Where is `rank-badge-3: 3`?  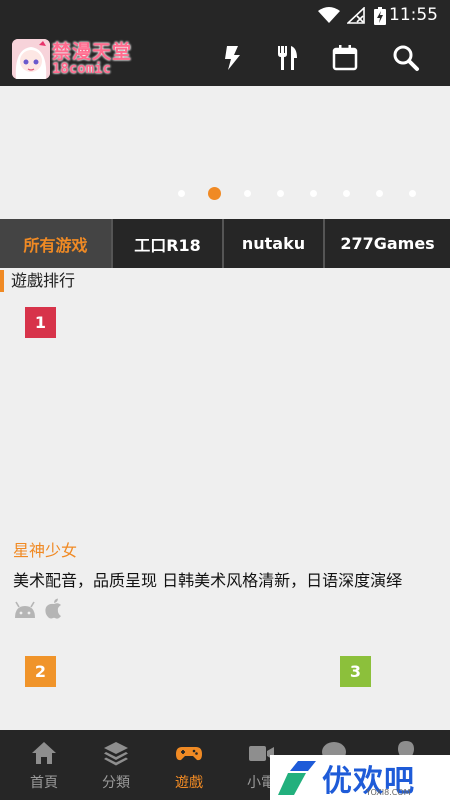
rank-badge-3: 3 is located at coordinates (355, 671).